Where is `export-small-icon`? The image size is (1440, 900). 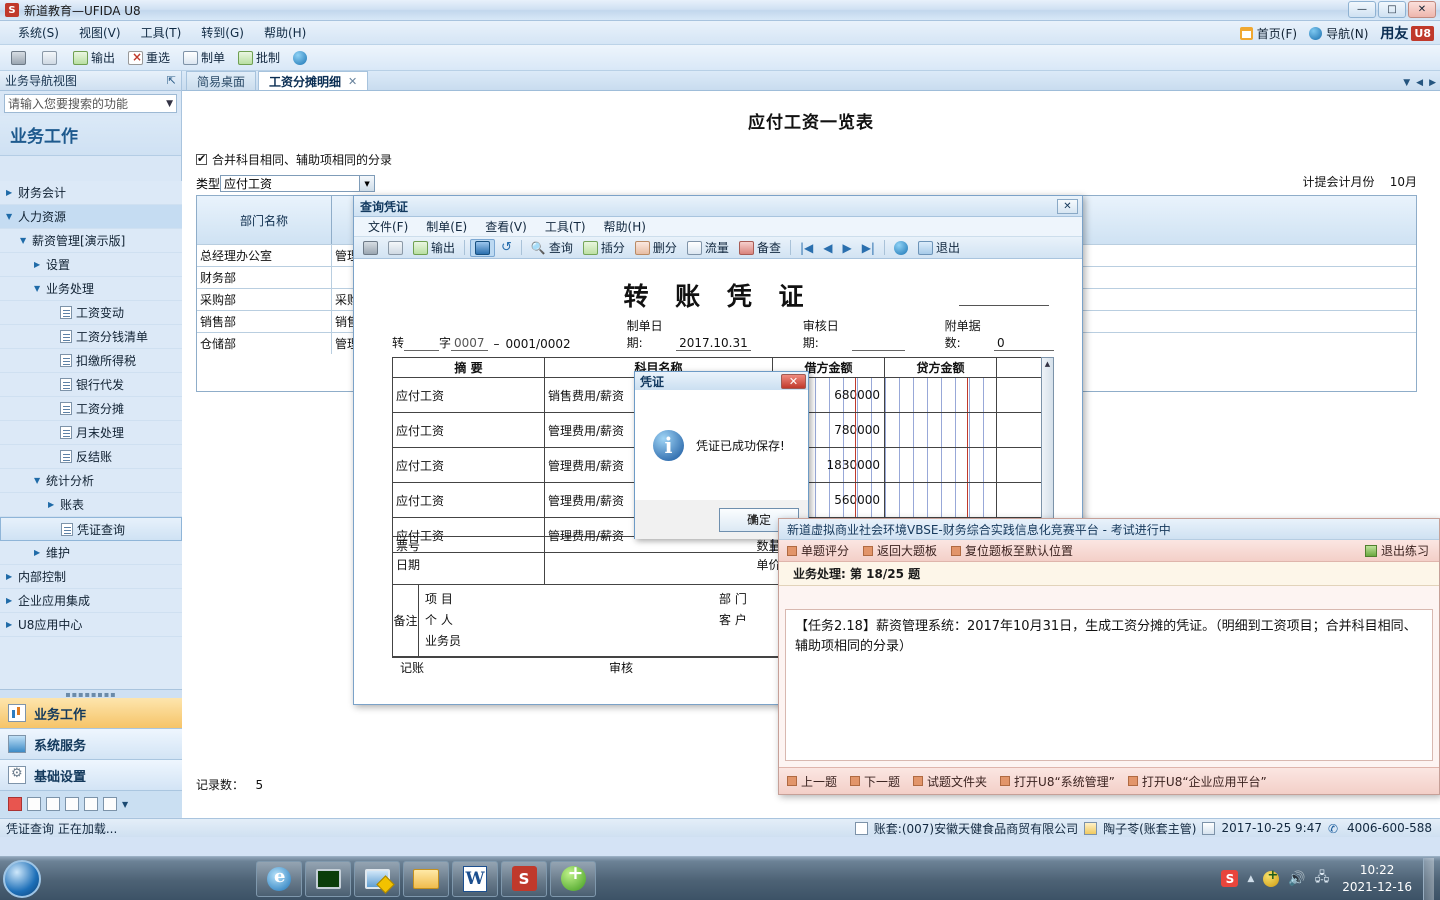
export-small-icon is located at coordinates (110, 804).